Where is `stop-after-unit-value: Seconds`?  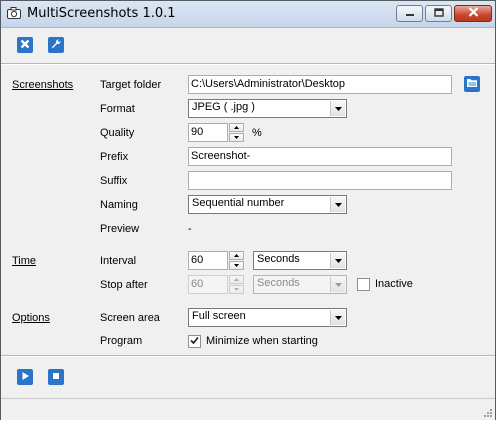
stop-after-unit-value: Seconds is located at coordinates (278, 283).